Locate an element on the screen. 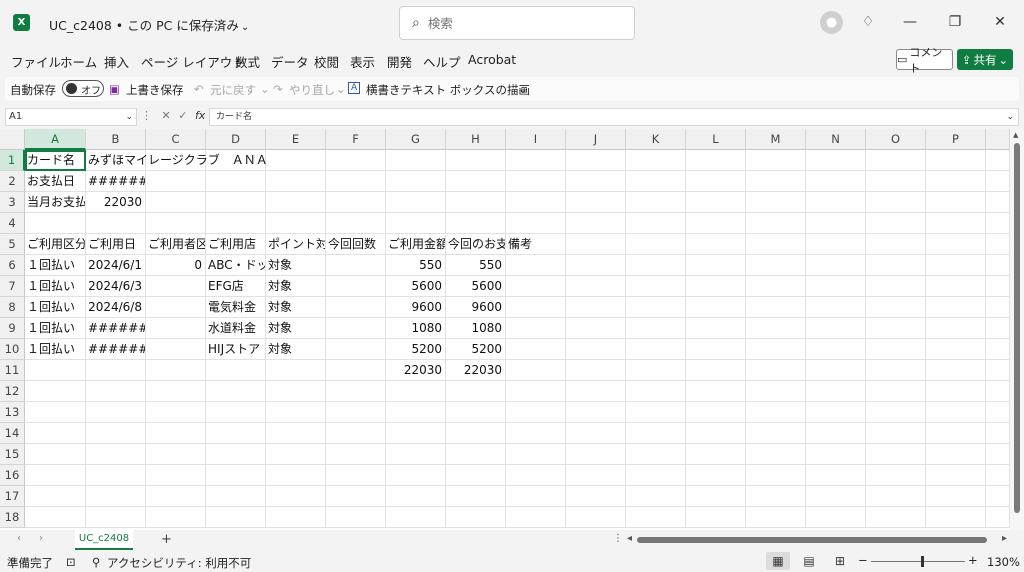 The width and height of the screenshot is (1024, 572). cell-b7: 2024/6/3 is located at coordinates (116, 286).